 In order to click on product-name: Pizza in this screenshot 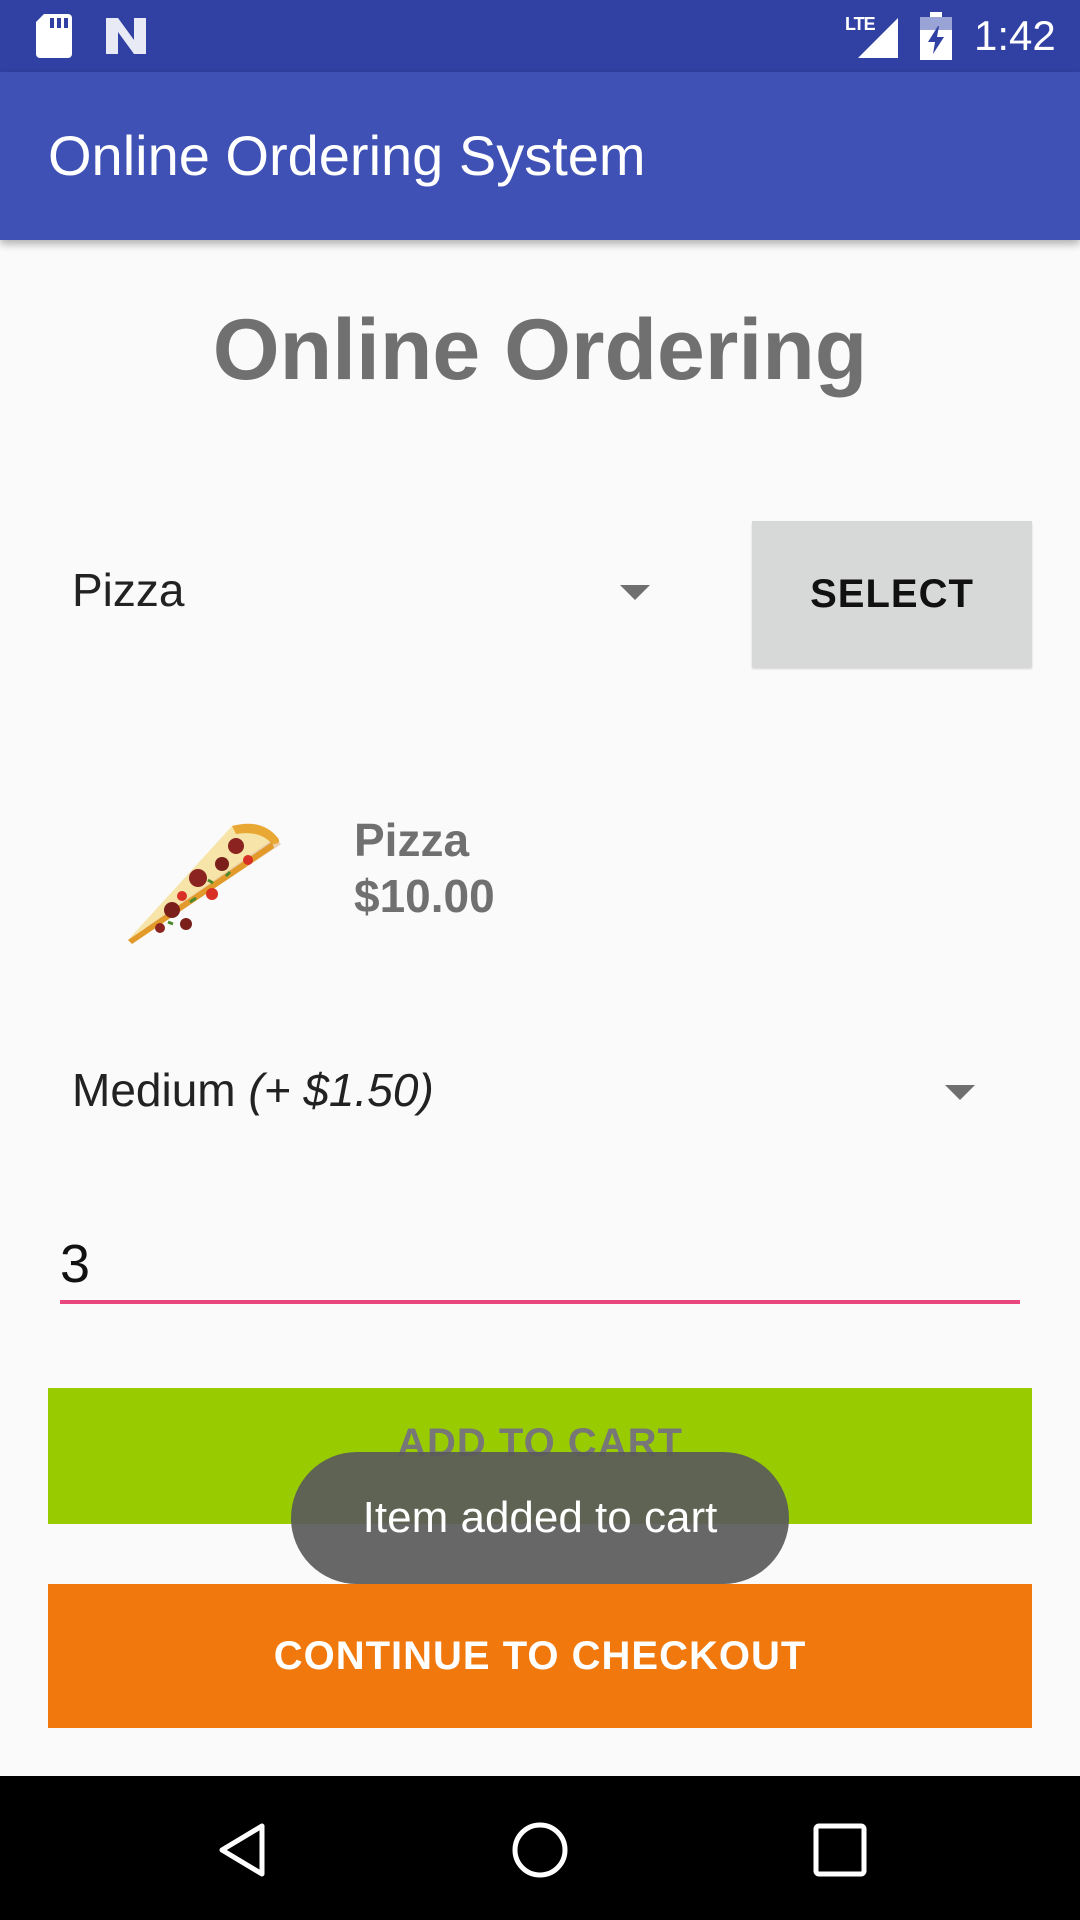, I will do `click(412, 840)`.